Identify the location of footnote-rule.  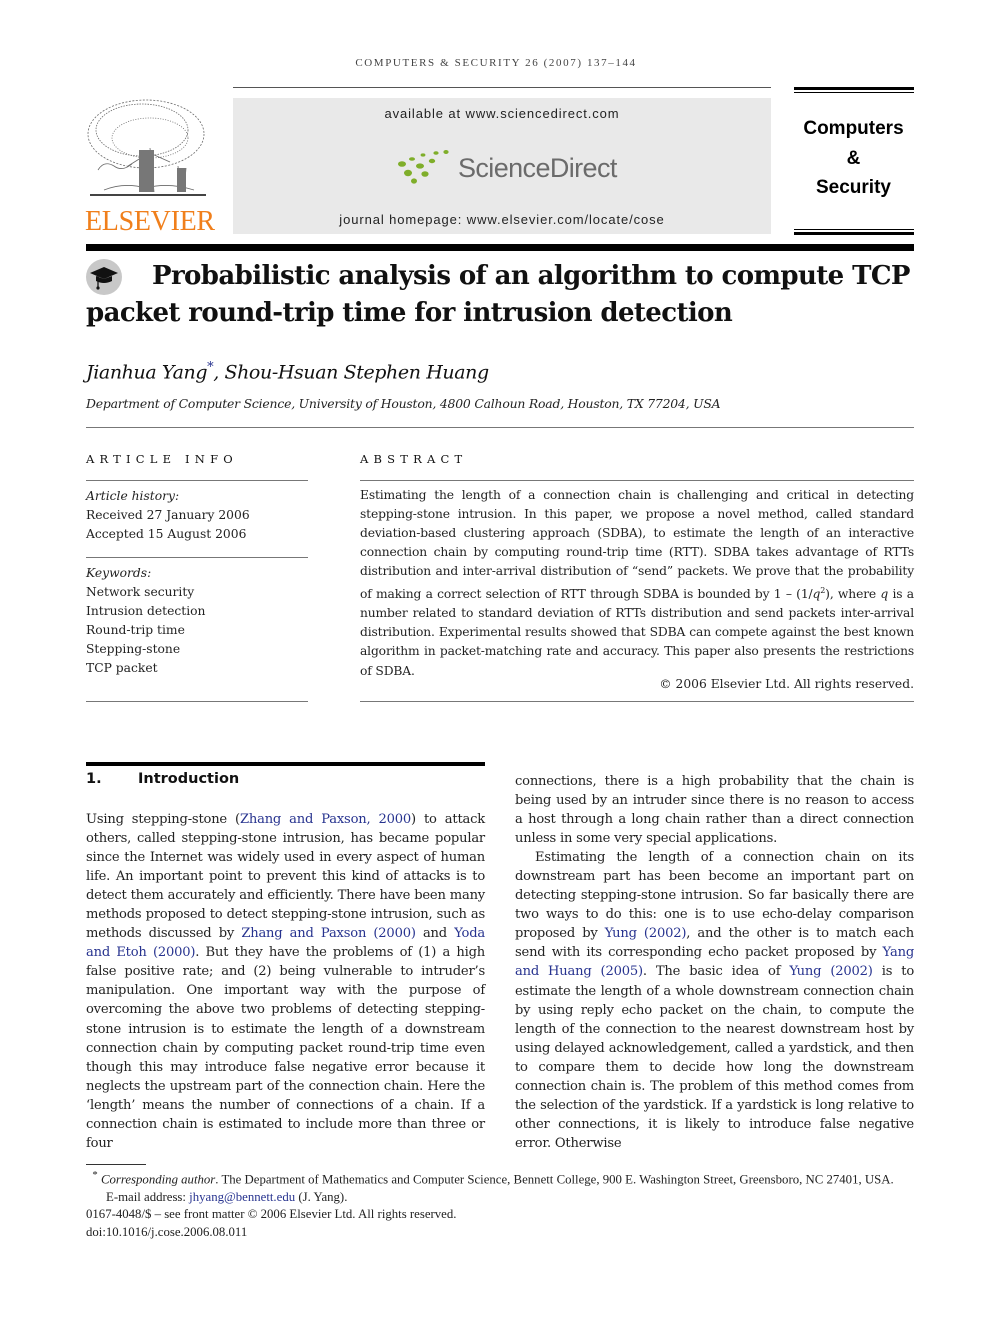
(116, 1164).